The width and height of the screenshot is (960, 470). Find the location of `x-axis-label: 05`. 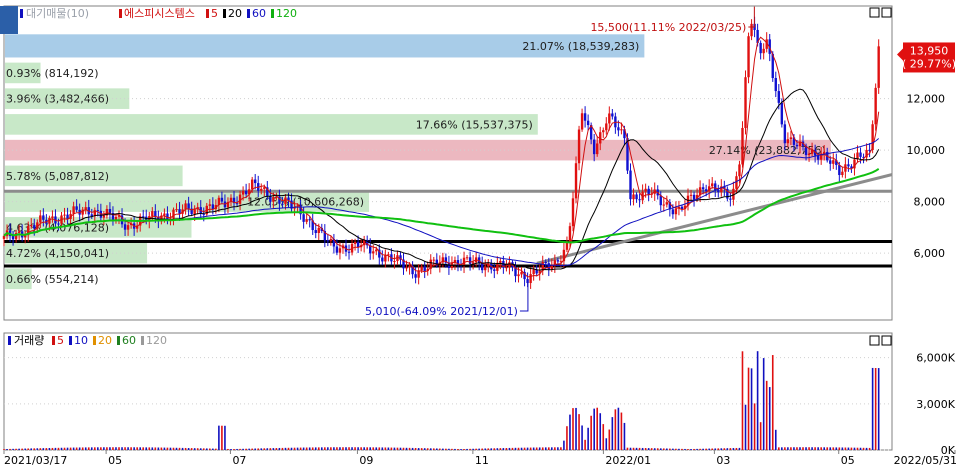

x-axis-label: 05 is located at coordinates (848, 460).